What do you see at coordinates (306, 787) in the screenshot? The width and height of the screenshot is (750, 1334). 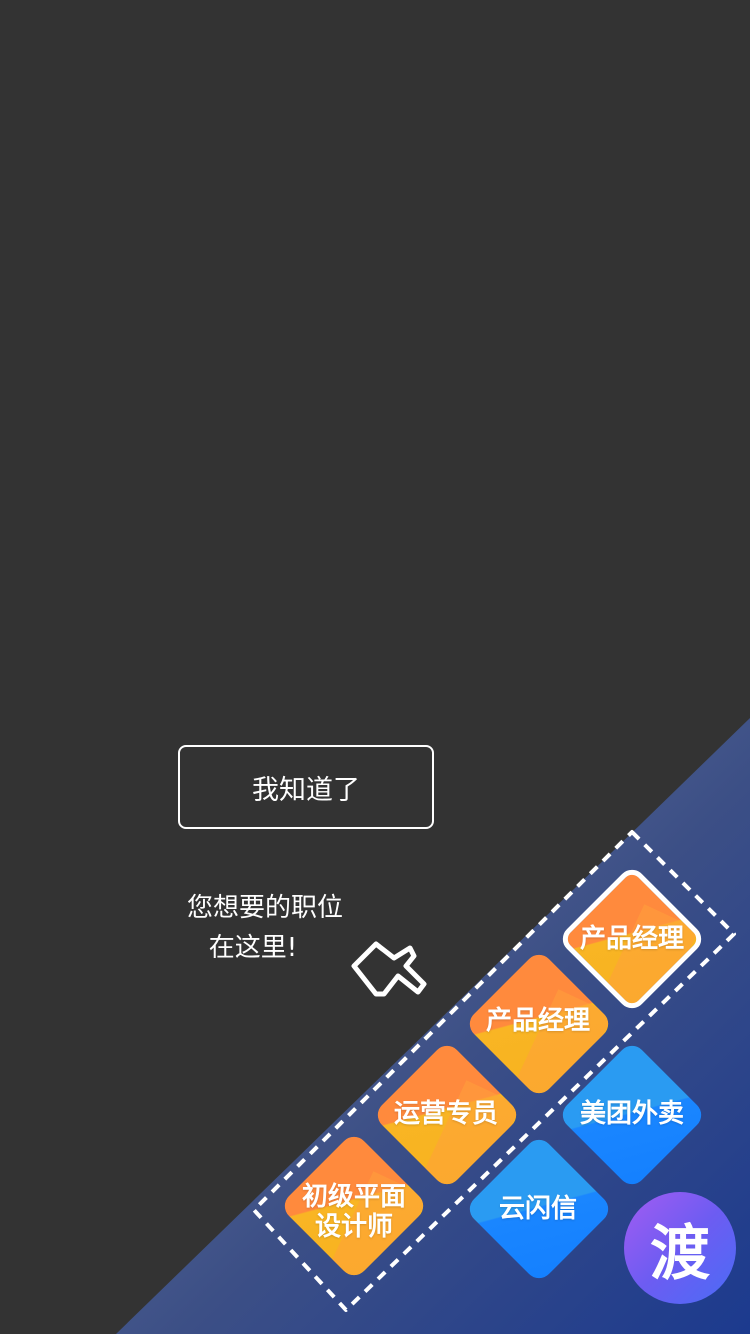 I see `got-it-button: 我知道了` at bounding box center [306, 787].